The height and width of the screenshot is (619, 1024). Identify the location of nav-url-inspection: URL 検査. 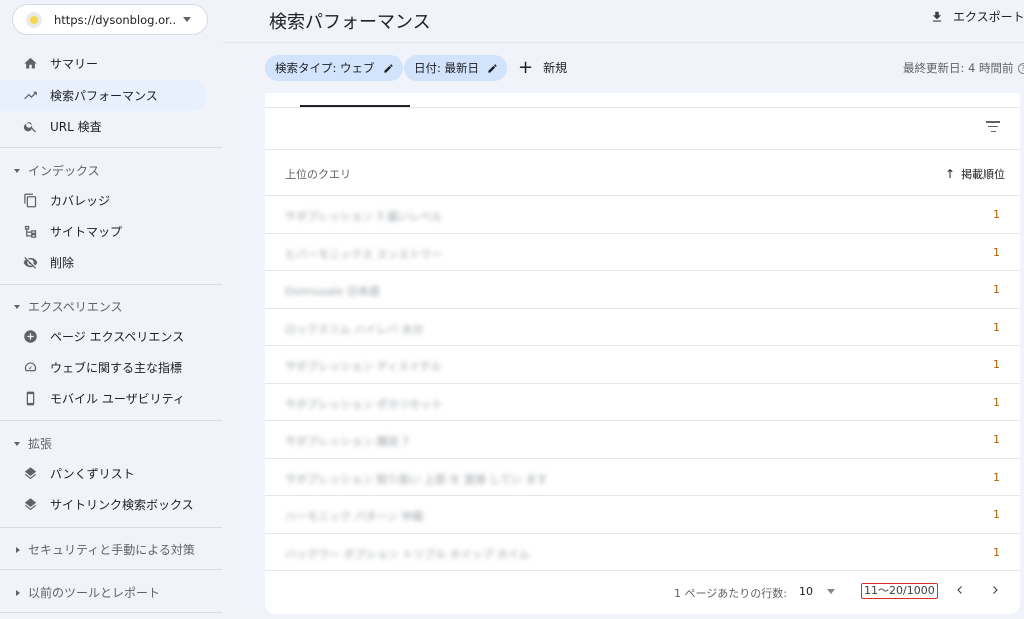
(103, 126).